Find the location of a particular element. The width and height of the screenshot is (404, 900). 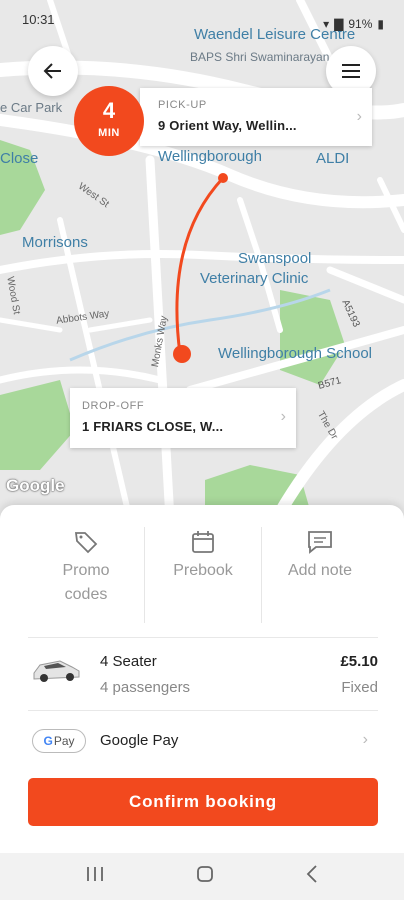

map-label-school: Wellingborough School is located at coordinates (295, 353).